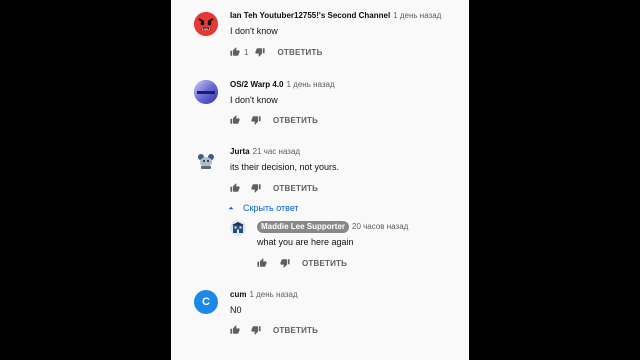 Image resolution: width=640 pixels, height=360 pixels. What do you see at coordinates (310, 15) in the screenshot?
I see `comment-author: Ian Teh Youtuber12755!'s Second Channel` at bounding box center [310, 15].